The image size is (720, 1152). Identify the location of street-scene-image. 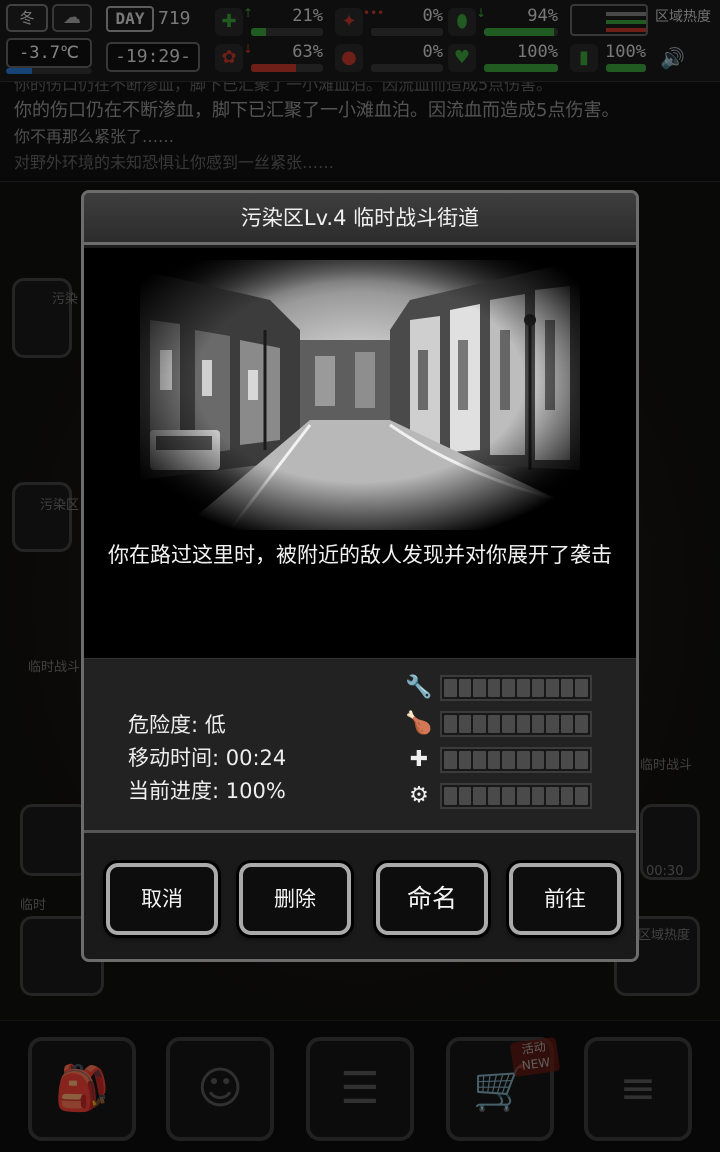
(360, 395).